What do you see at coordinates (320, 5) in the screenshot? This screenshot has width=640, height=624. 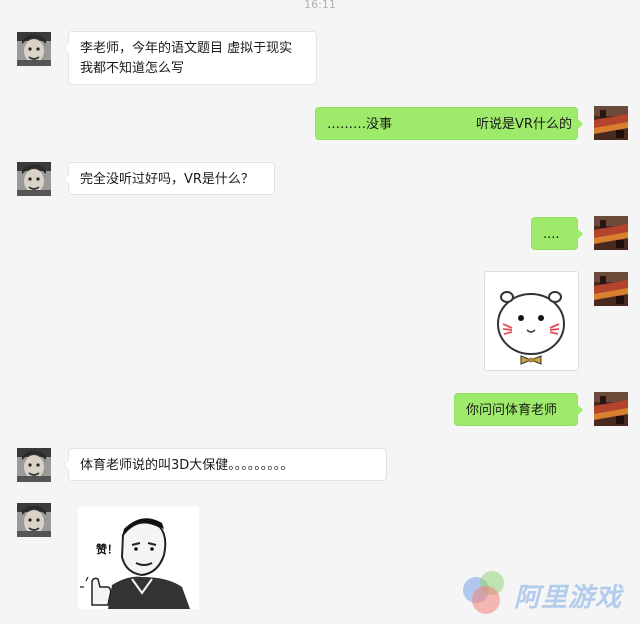 I see `timestamp: 16:11` at bounding box center [320, 5].